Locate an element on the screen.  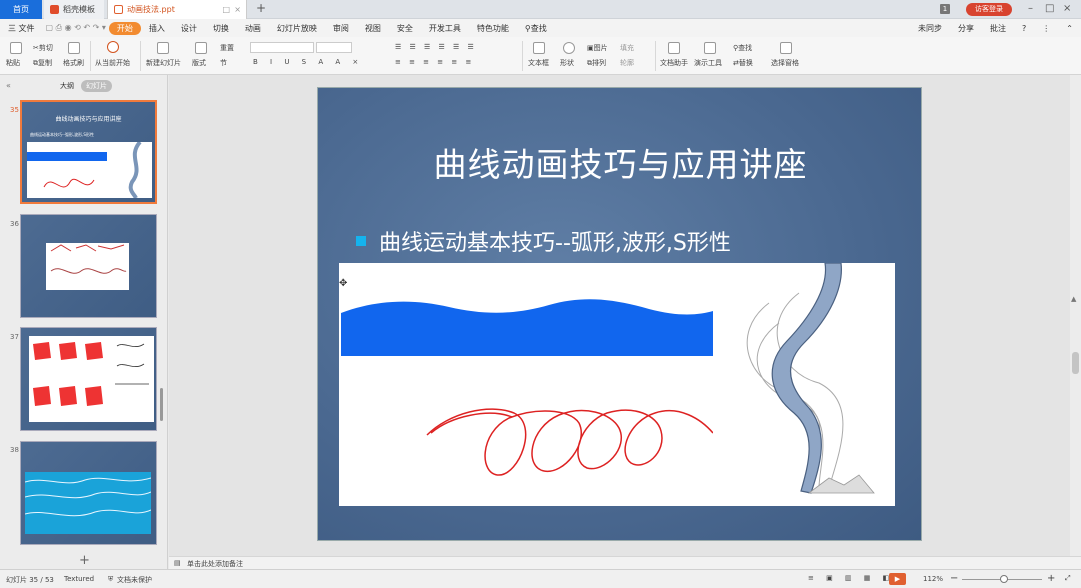
zoom-in-icon: + is located at coordinates (1051, 578).